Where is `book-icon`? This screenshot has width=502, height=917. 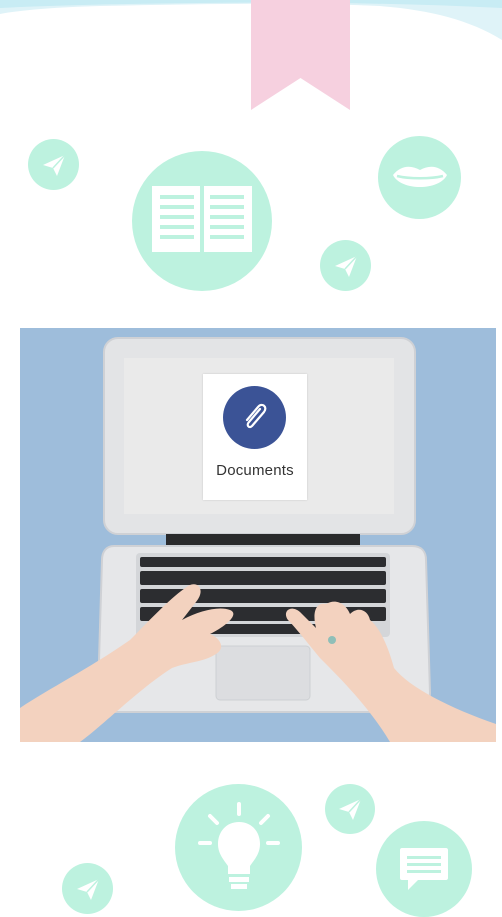 book-icon is located at coordinates (202, 221).